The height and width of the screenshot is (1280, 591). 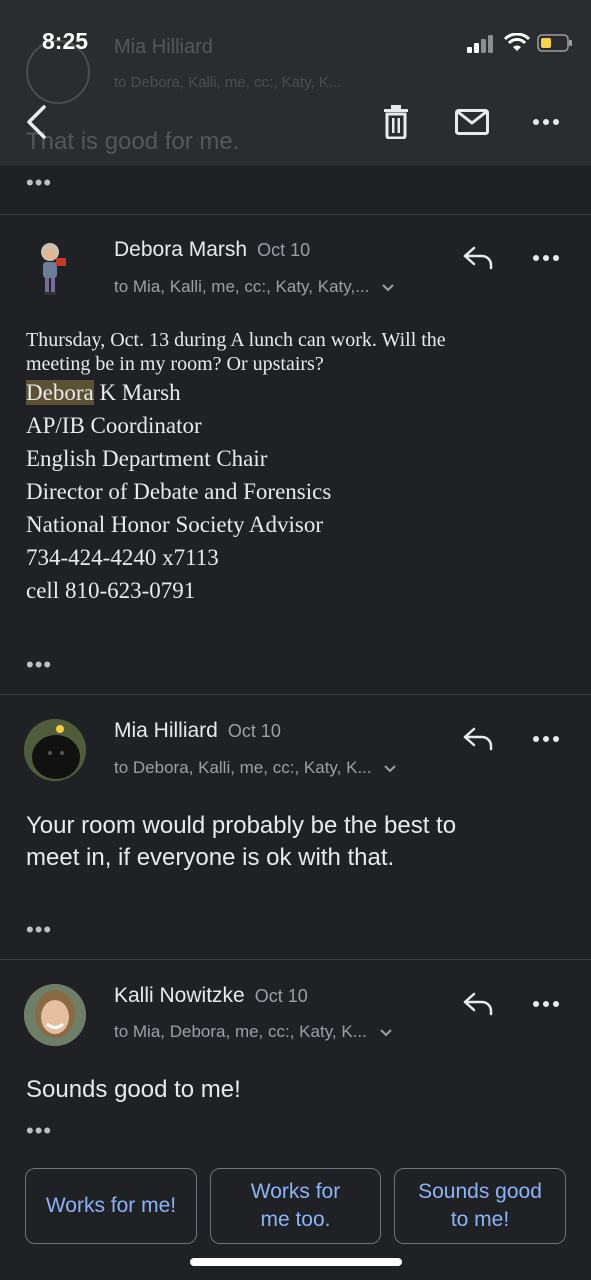 What do you see at coordinates (133, 141) in the screenshot?
I see `ghost-snippet: That is good for me.` at bounding box center [133, 141].